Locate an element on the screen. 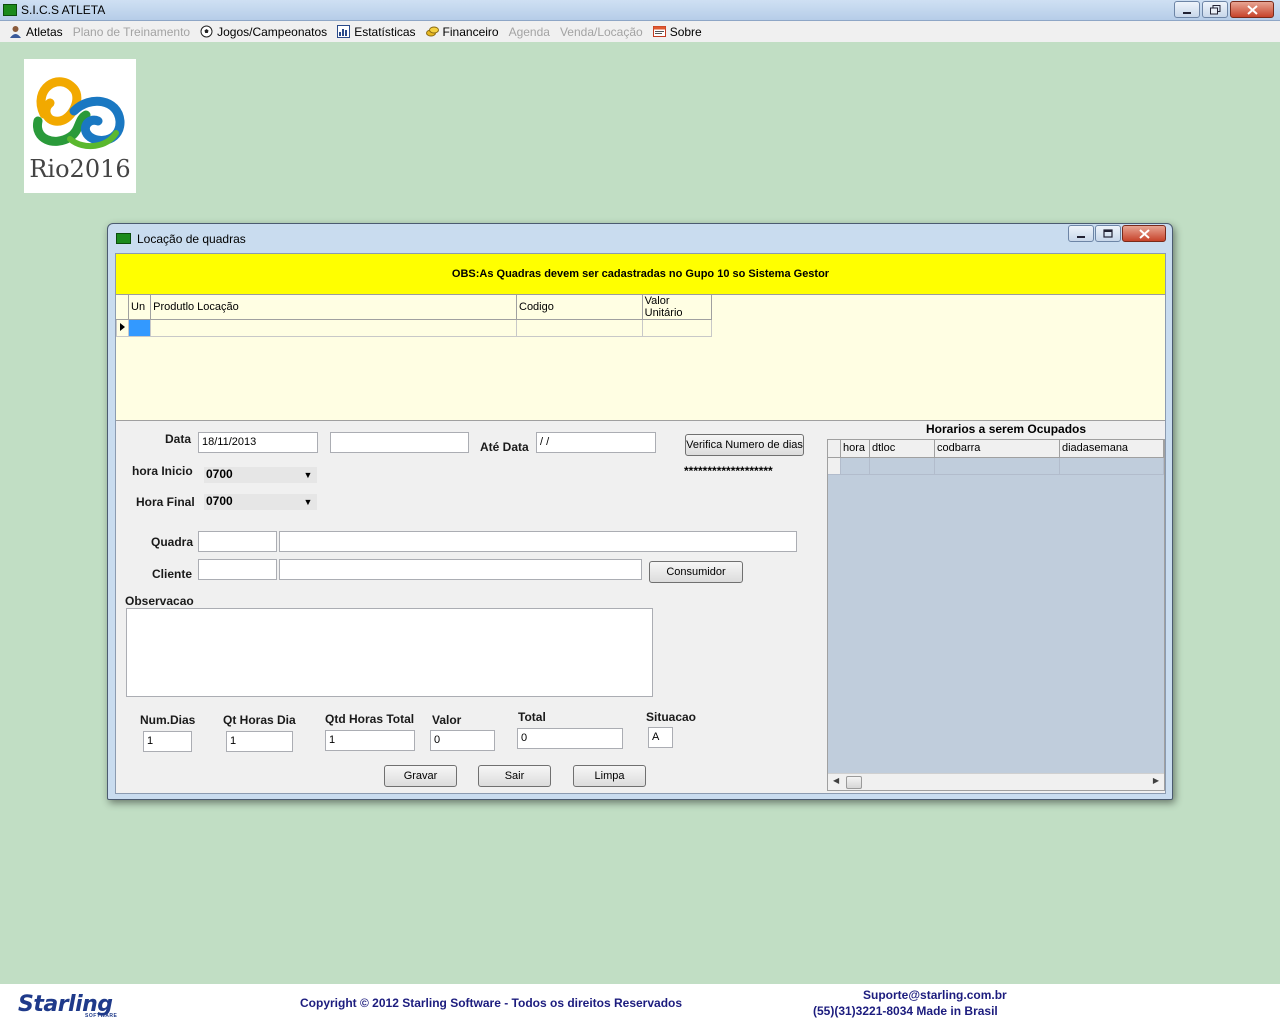 This screenshot has width=1280, height=1024. total-input: 0 is located at coordinates (570, 738).